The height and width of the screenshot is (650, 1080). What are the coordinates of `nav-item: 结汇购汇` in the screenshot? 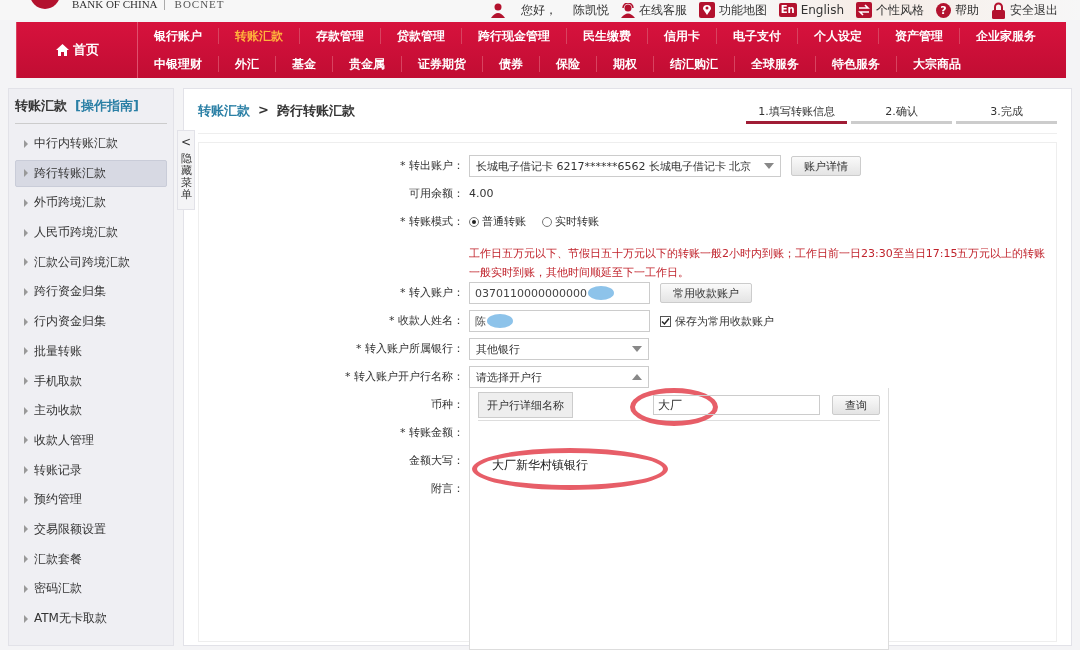 It's located at (693, 64).